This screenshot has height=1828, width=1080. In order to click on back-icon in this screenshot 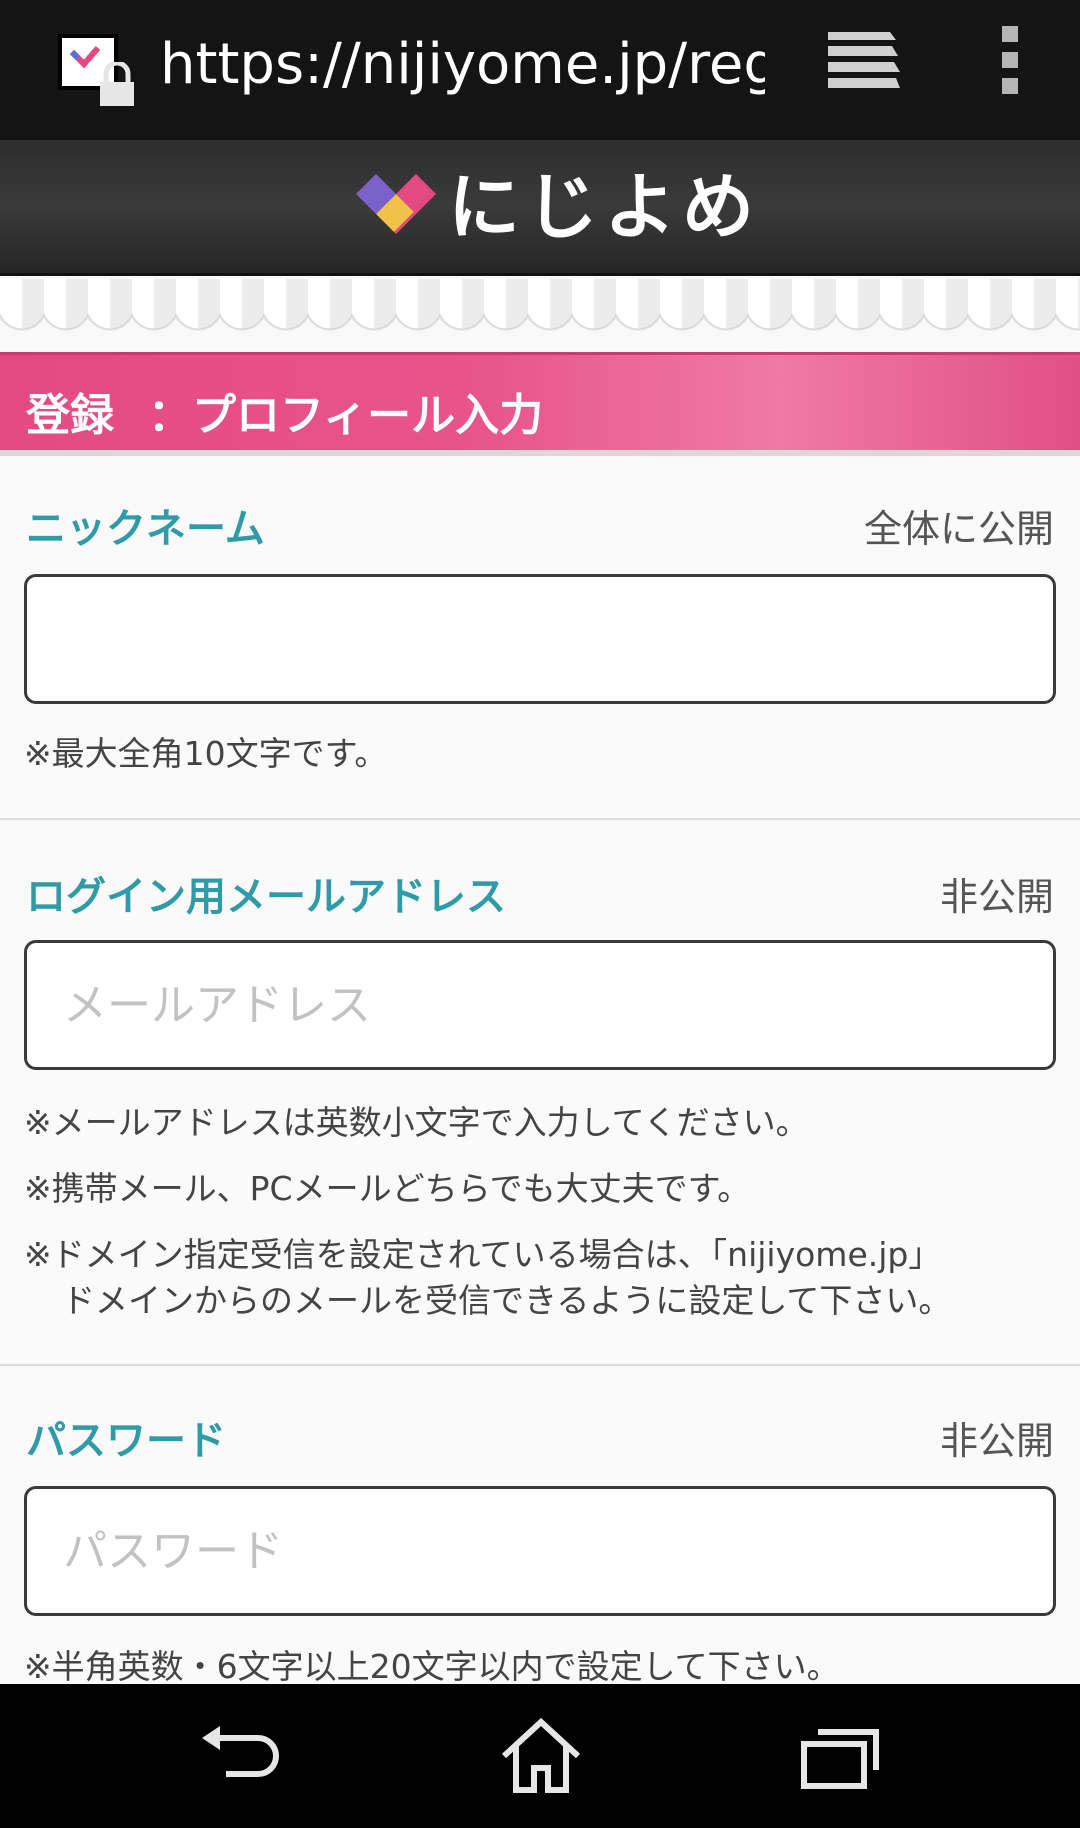, I will do `click(241, 1756)`.